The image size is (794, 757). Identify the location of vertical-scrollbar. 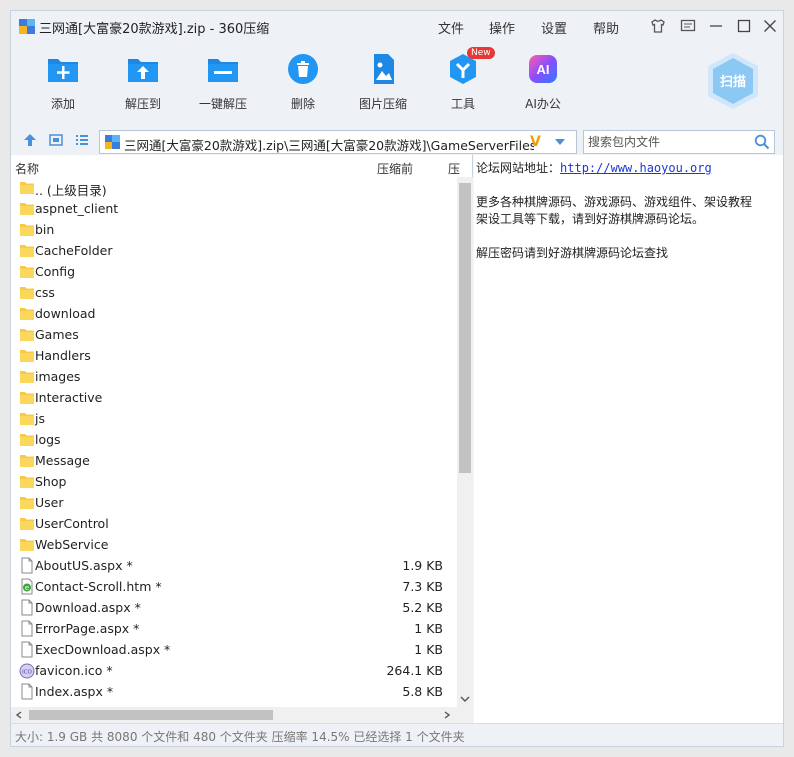
(465, 442).